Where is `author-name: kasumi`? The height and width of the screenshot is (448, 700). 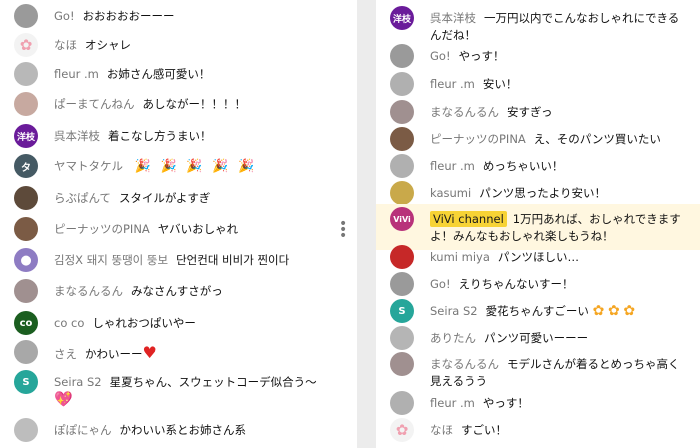 author-name: kasumi is located at coordinates (450, 193).